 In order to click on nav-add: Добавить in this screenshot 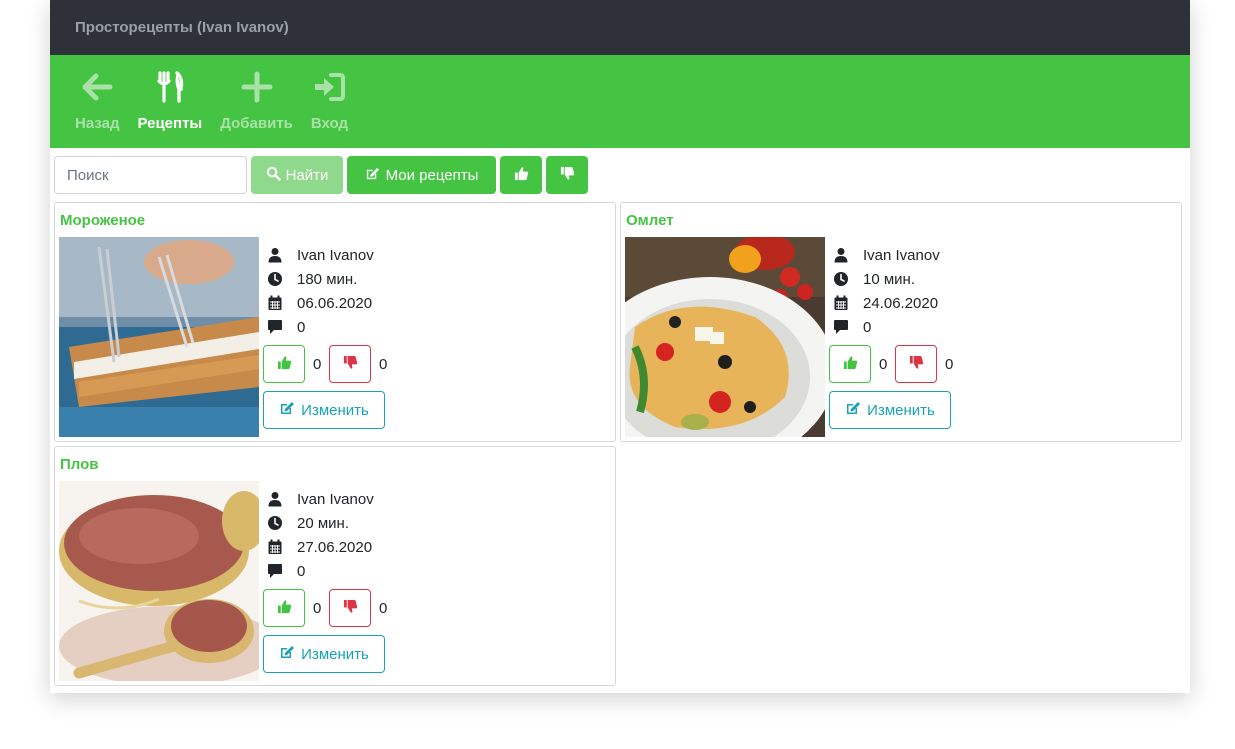, I will do `click(256, 101)`.